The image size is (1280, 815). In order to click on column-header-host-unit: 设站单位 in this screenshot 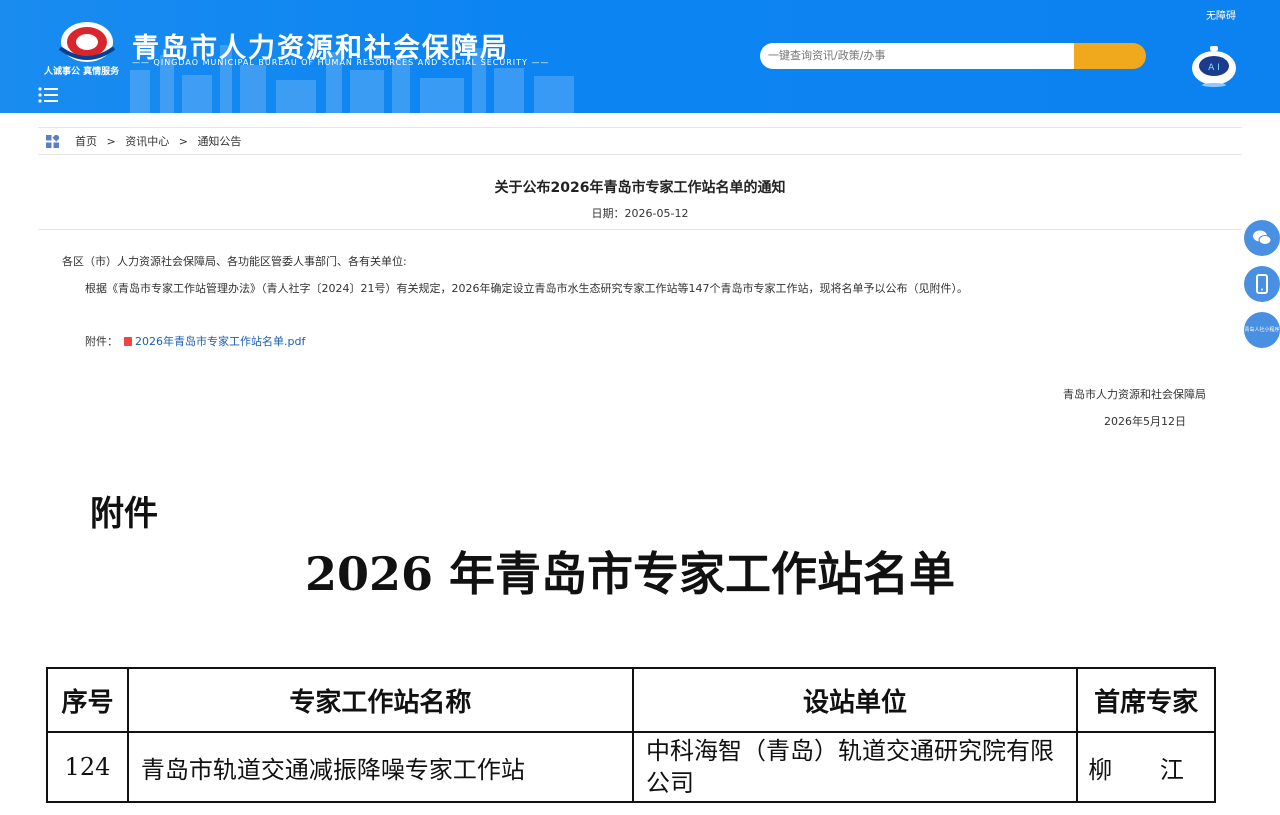, I will do `click(855, 700)`.